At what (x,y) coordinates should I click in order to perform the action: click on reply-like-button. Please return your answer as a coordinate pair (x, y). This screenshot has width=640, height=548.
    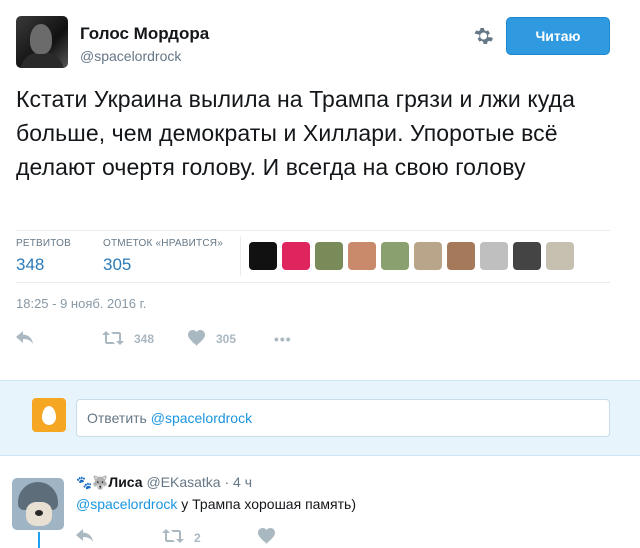
    Looking at the image, I should click on (267, 537).